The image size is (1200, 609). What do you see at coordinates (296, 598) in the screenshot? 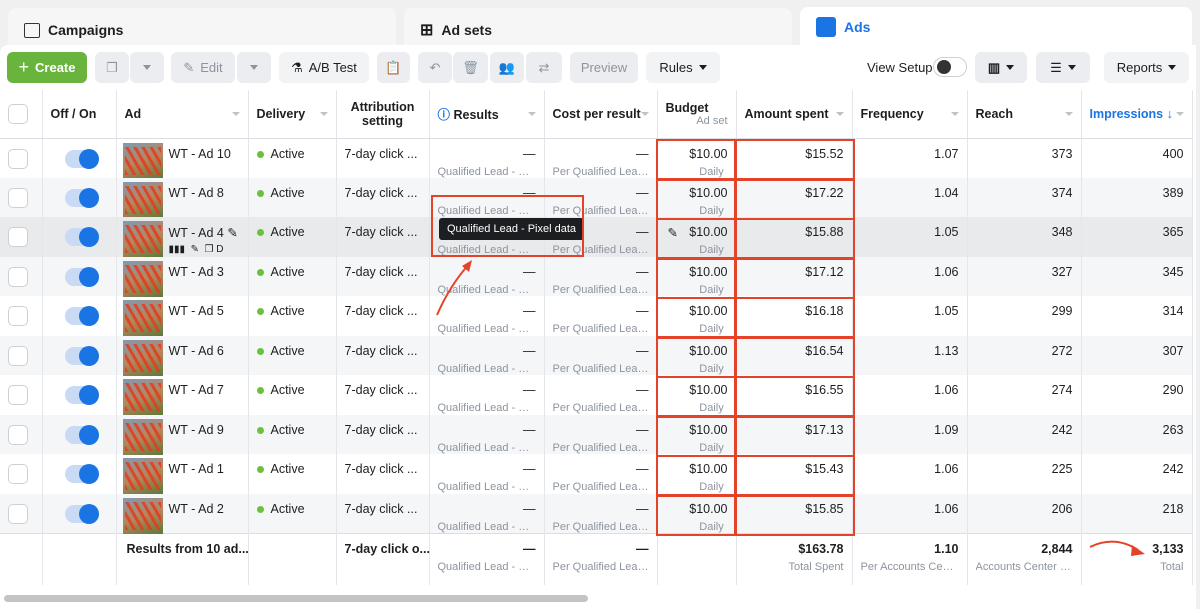
I see `horizontal-scrollbar` at bounding box center [296, 598].